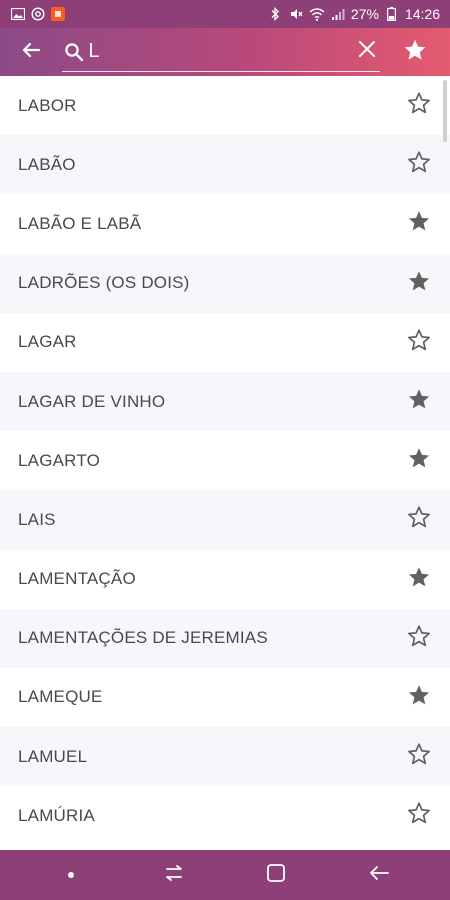  Describe the element at coordinates (225, 283) in the screenshot. I see `list-item: LADRÕES (OS DOIS)` at that location.